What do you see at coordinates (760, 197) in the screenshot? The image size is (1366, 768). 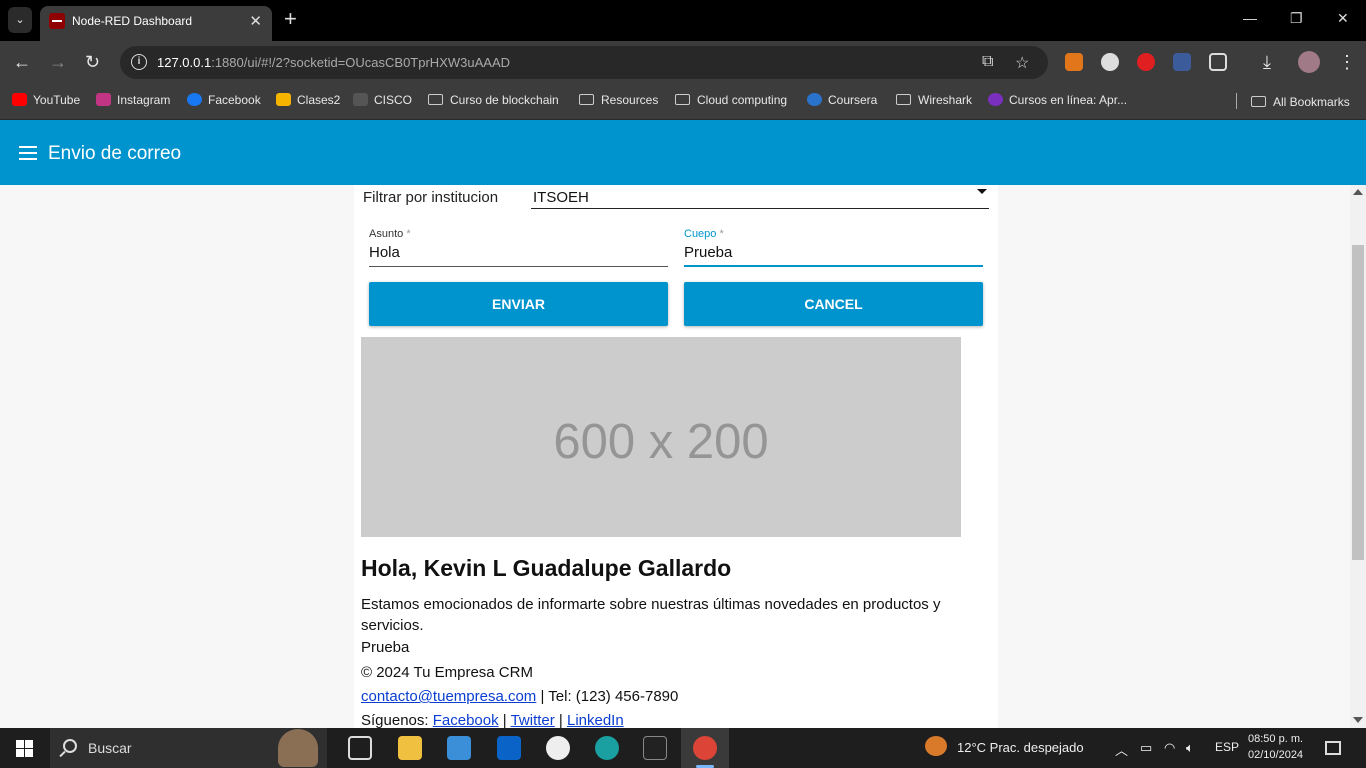 I see `institution-dropdown: ITSOEH` at bounding box center [760, 197].